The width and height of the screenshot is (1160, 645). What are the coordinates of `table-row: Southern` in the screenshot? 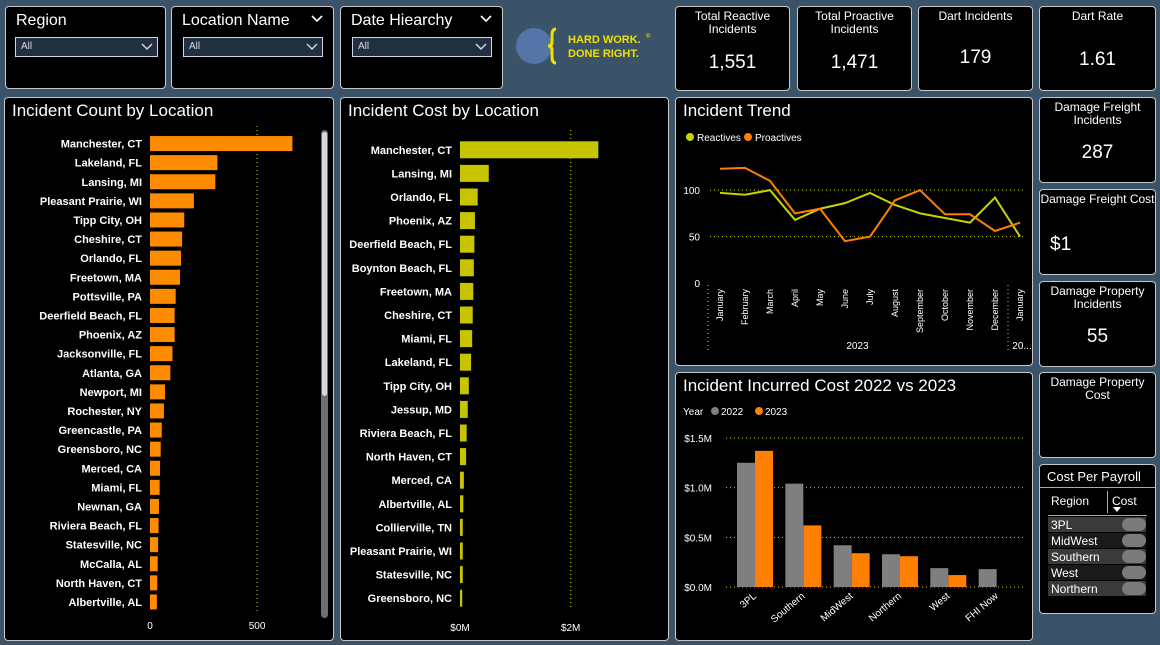 It's located at (1097, 556).